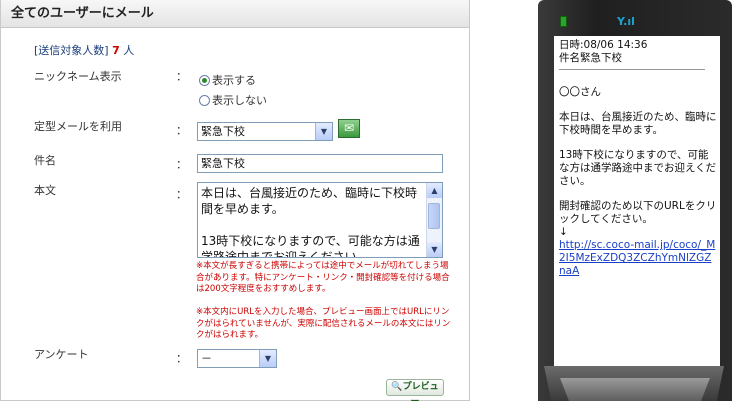  I want to click on phone-body-1: 本日は、台風接近のため、臨時に下校時間を早めます。, so click(638, 123).